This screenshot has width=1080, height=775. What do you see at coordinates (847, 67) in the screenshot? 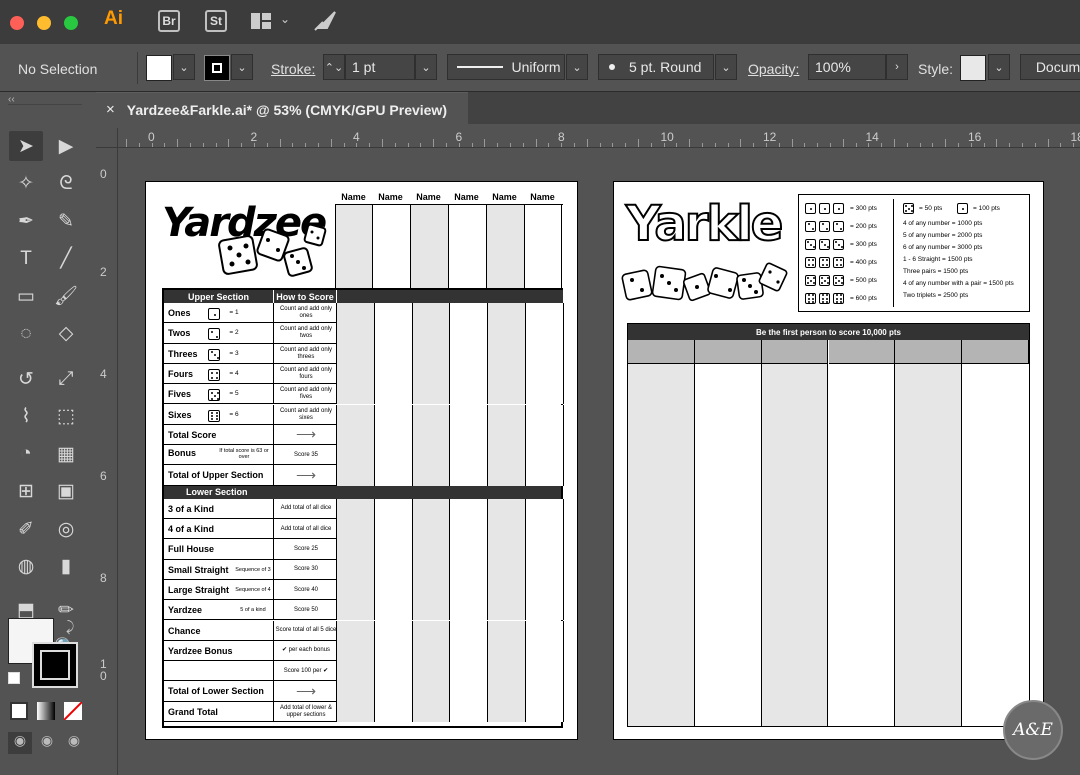
I see `opacity-input: 100%` at bounding box center [847, 67].